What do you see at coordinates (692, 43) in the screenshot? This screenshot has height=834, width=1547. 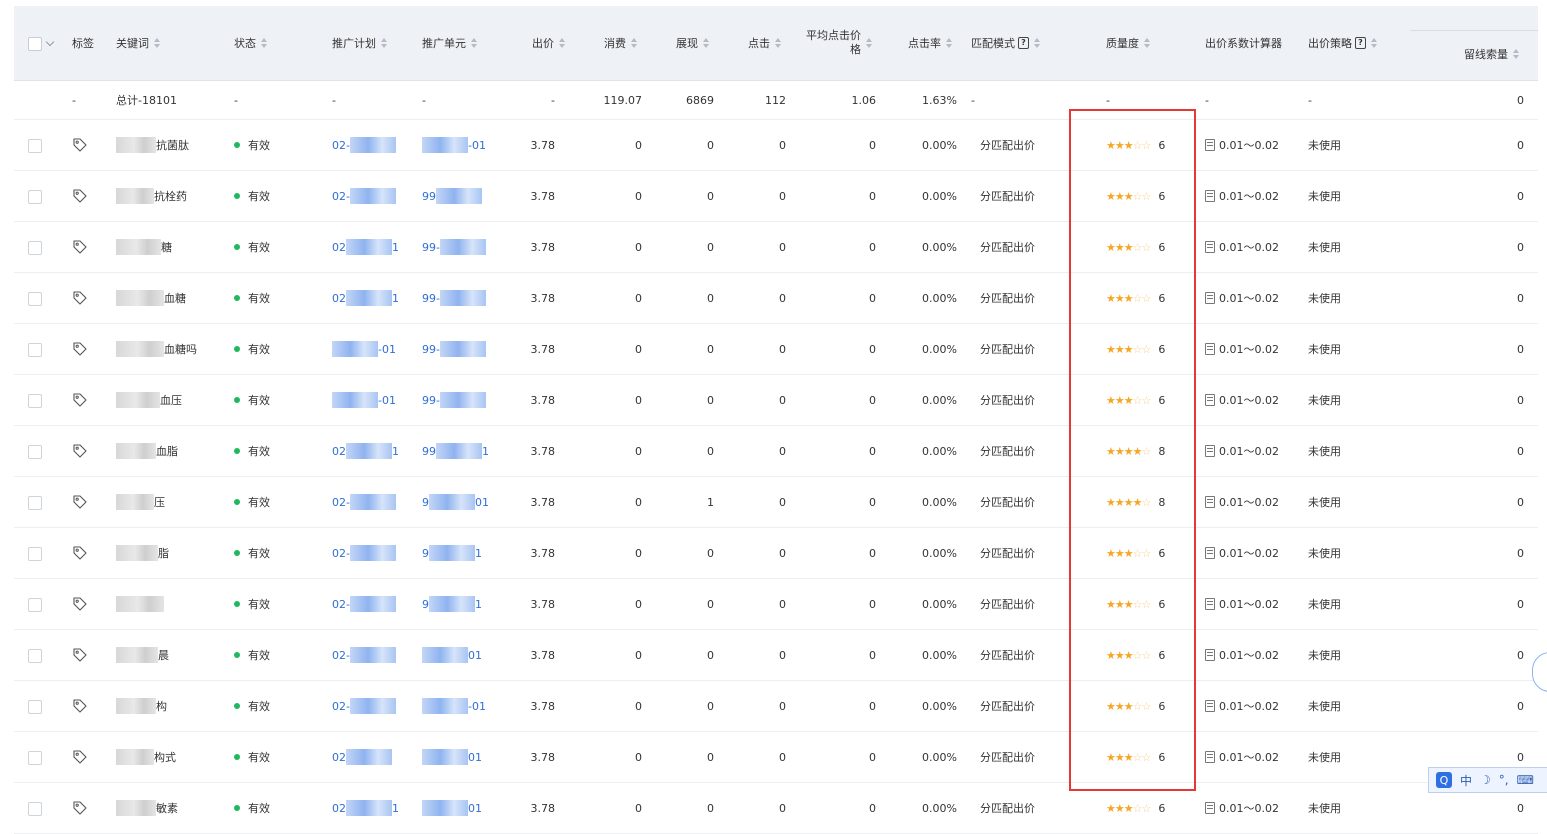 I see `header-impressions: 展现` at bounding box center [692, 43].